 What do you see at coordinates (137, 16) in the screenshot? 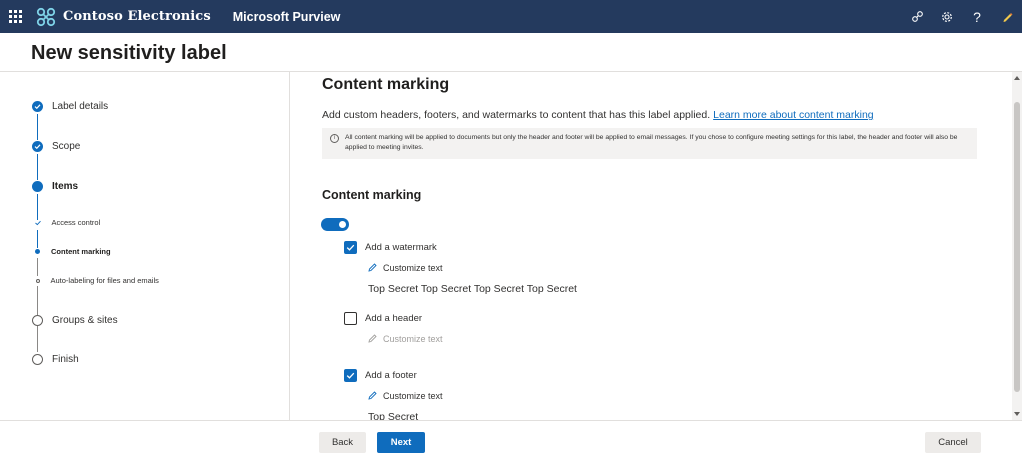
I see `org-name: Contoso Electronics` at bounding box center [137, 16].